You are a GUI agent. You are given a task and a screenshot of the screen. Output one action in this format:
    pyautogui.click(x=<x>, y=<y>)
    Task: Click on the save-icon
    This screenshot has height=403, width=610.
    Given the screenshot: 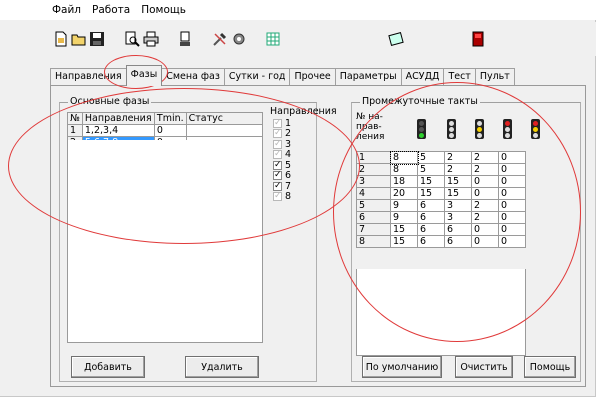 What is the action you would take?
    pyautogui.click(x=97, y=39)
    